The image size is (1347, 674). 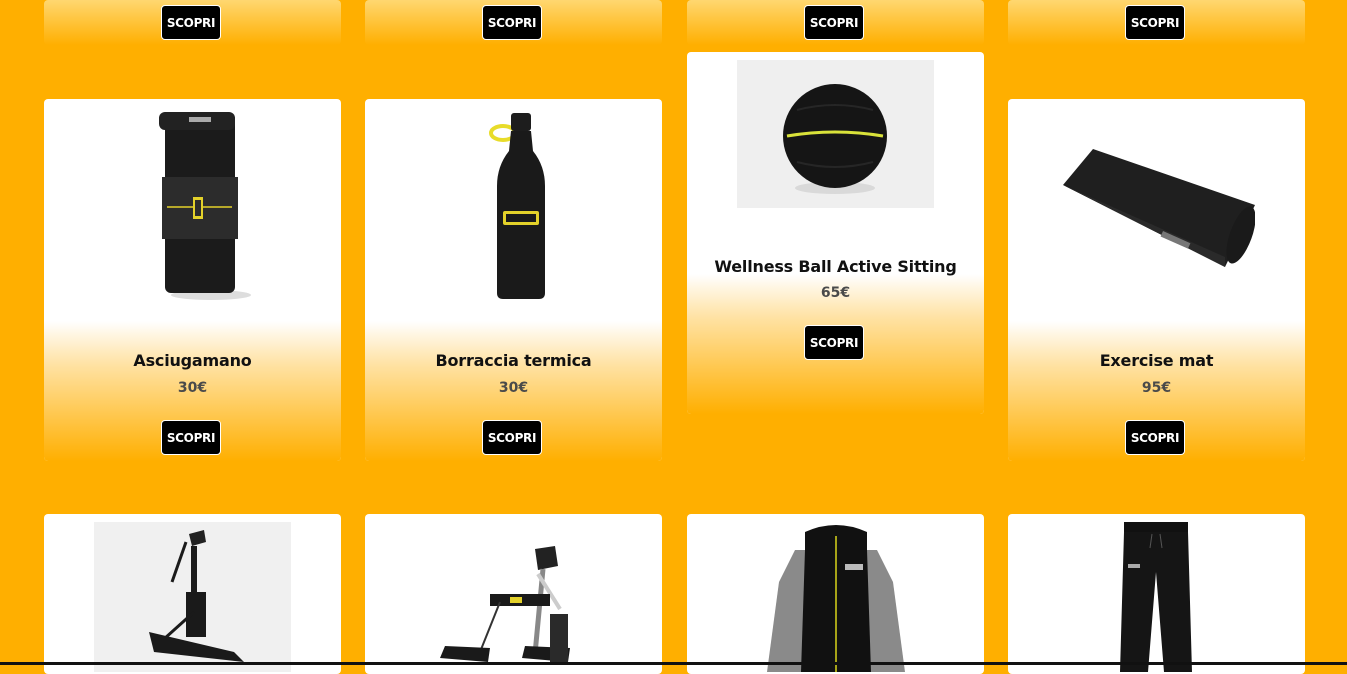 What do you see at coordinates (1156, 360) in the screenshot?
I see `product-title: Exercise mat` at bounding box center [1156, 360].